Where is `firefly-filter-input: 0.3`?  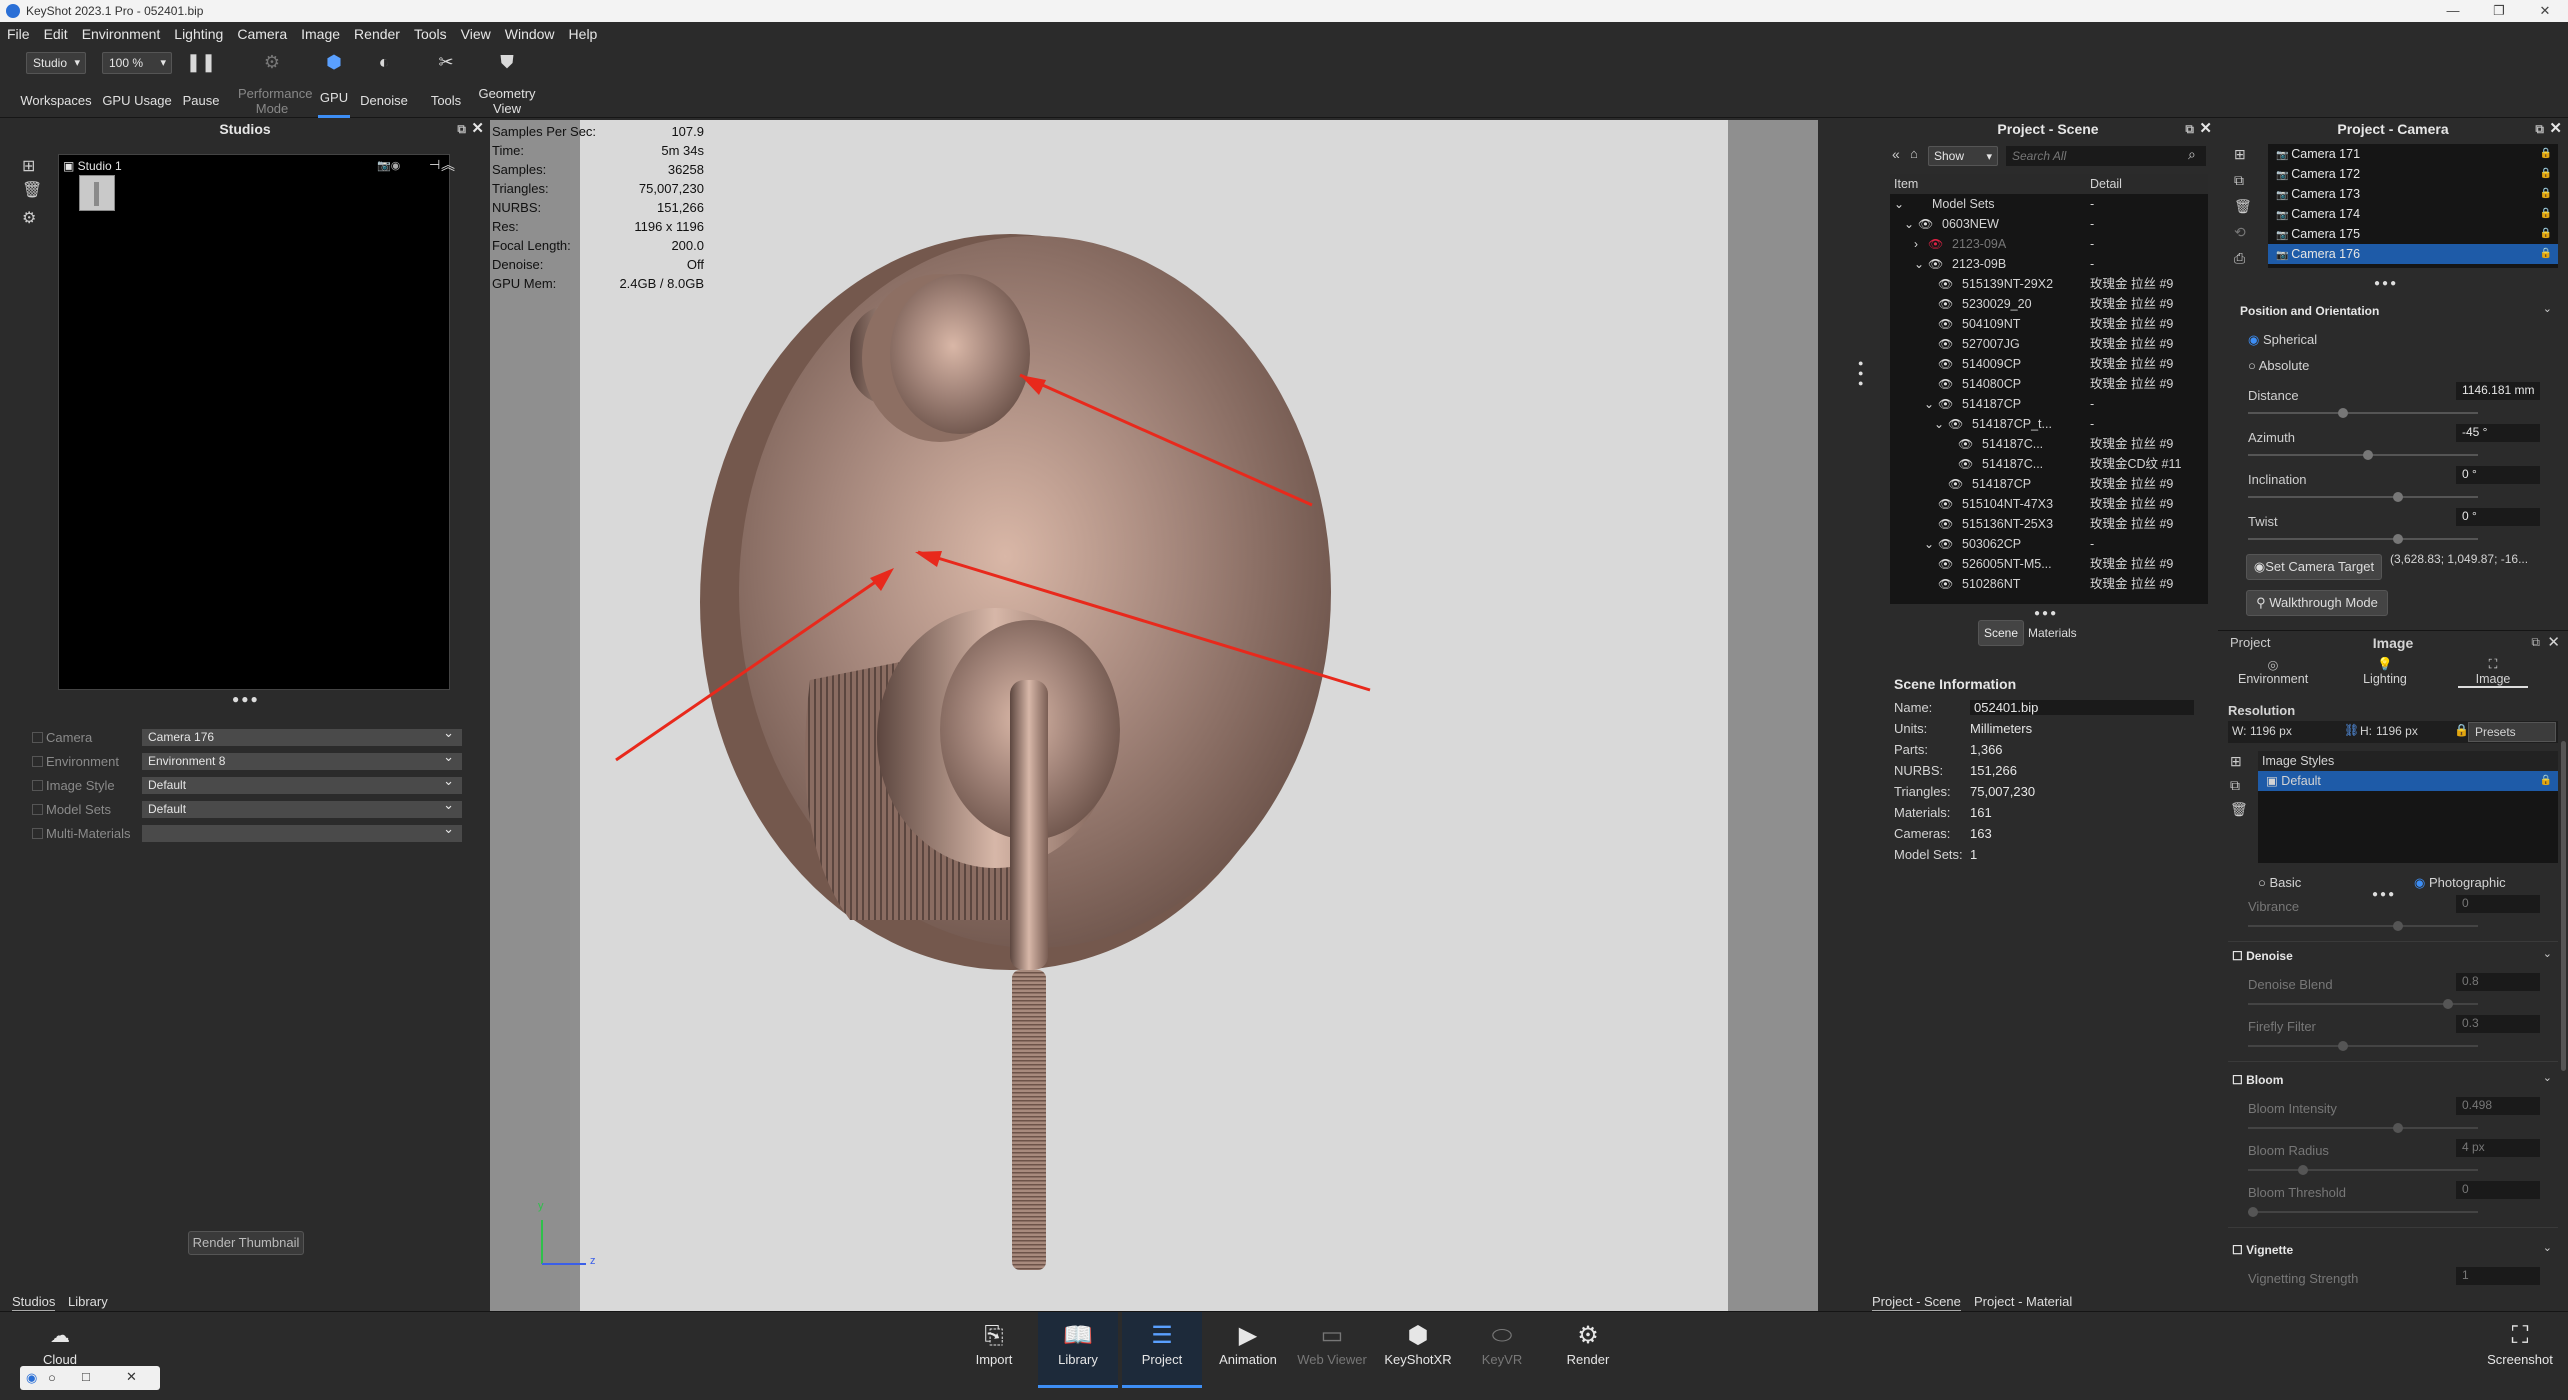
firefly-filter-input: 0.3 is located at coordinates (2498, 1024).